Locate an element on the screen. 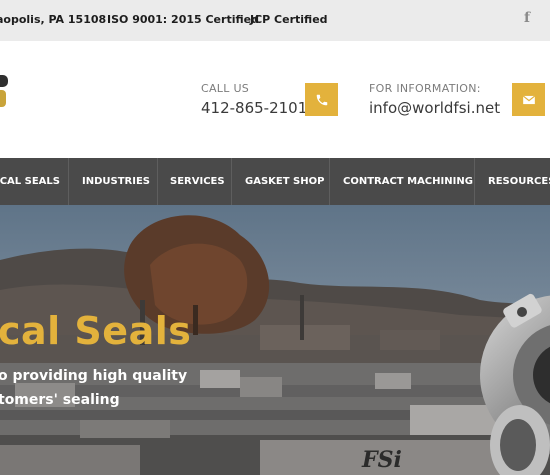 This screenshot has height=475, width=550. phone-icon is located at coordinates (321, 99).